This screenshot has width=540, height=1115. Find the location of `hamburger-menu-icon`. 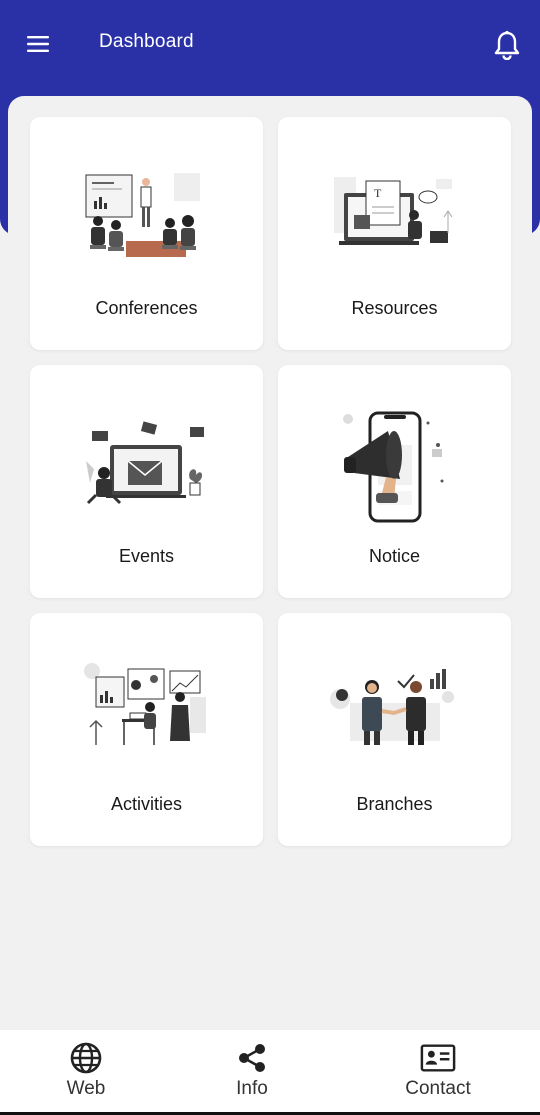

hamburger-menu-icon is located at coordinates (38, 44).